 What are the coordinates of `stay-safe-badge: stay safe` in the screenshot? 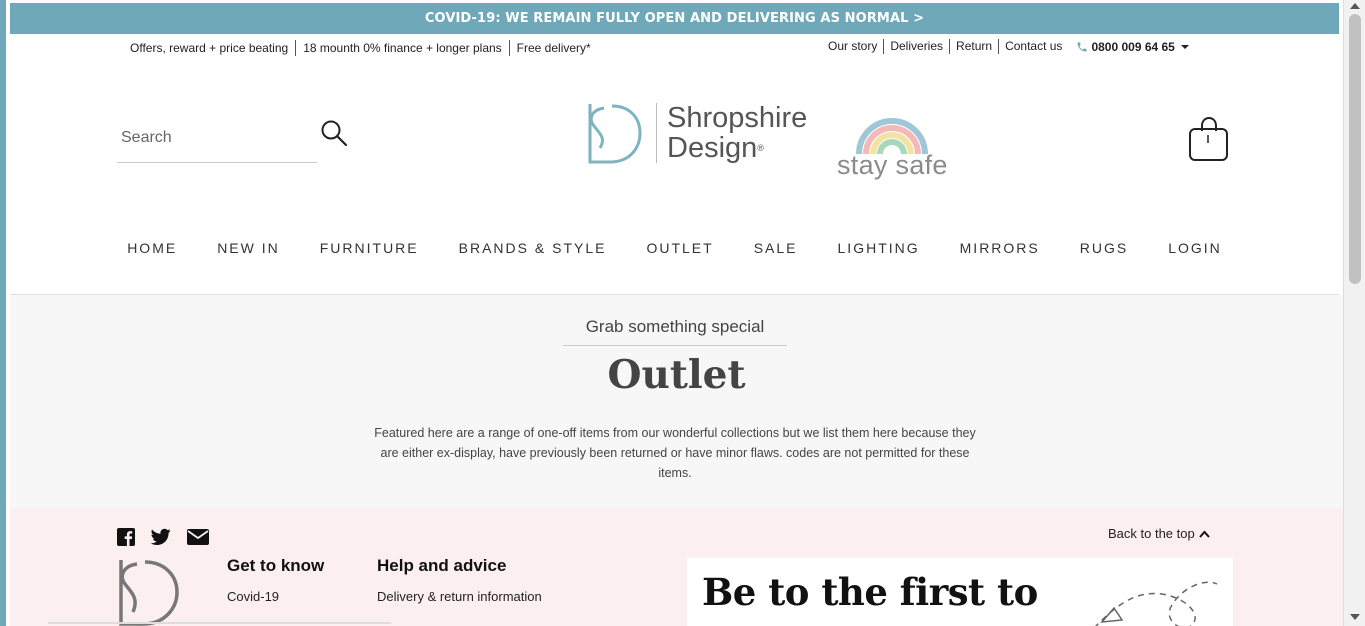 It's located at (892, 138).